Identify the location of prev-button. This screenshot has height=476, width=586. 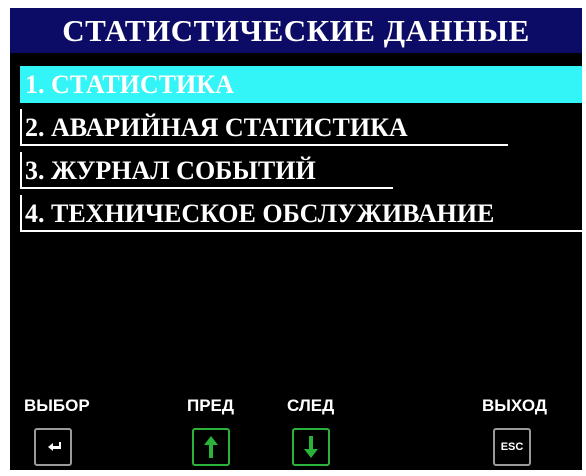
(211, 447).